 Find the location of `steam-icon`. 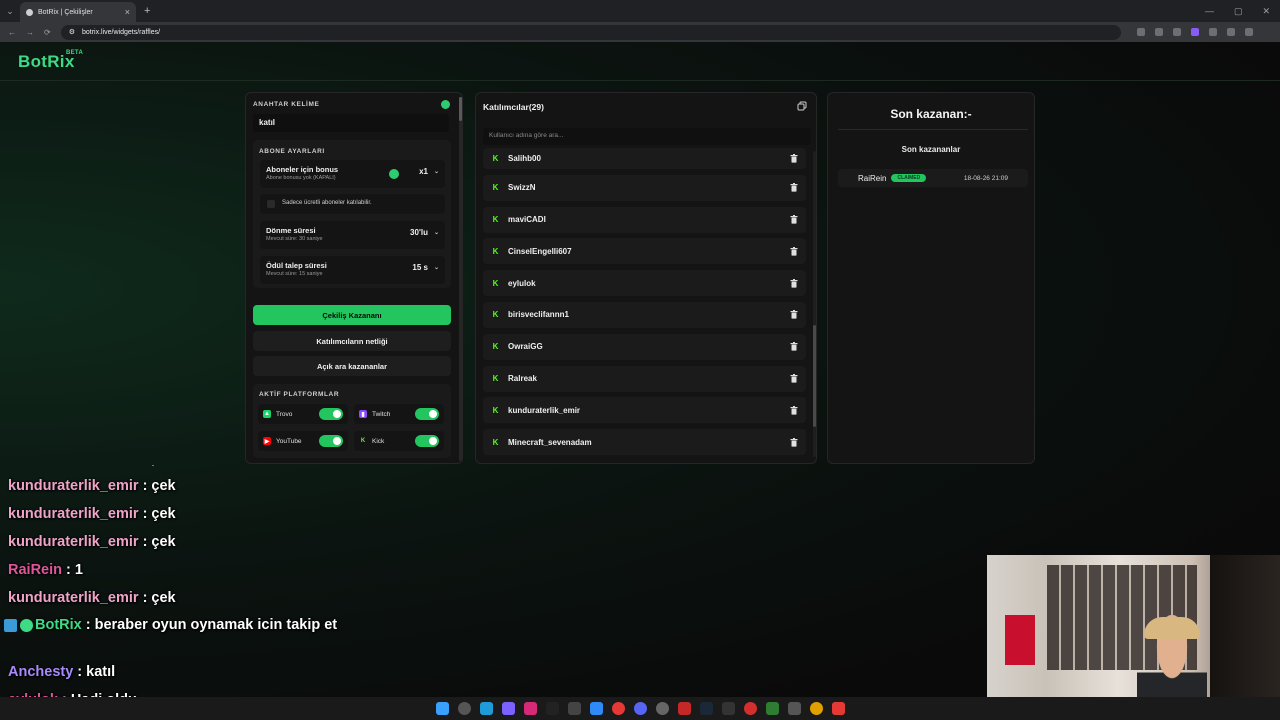

steam-icon is located at coordinates (706, 708).